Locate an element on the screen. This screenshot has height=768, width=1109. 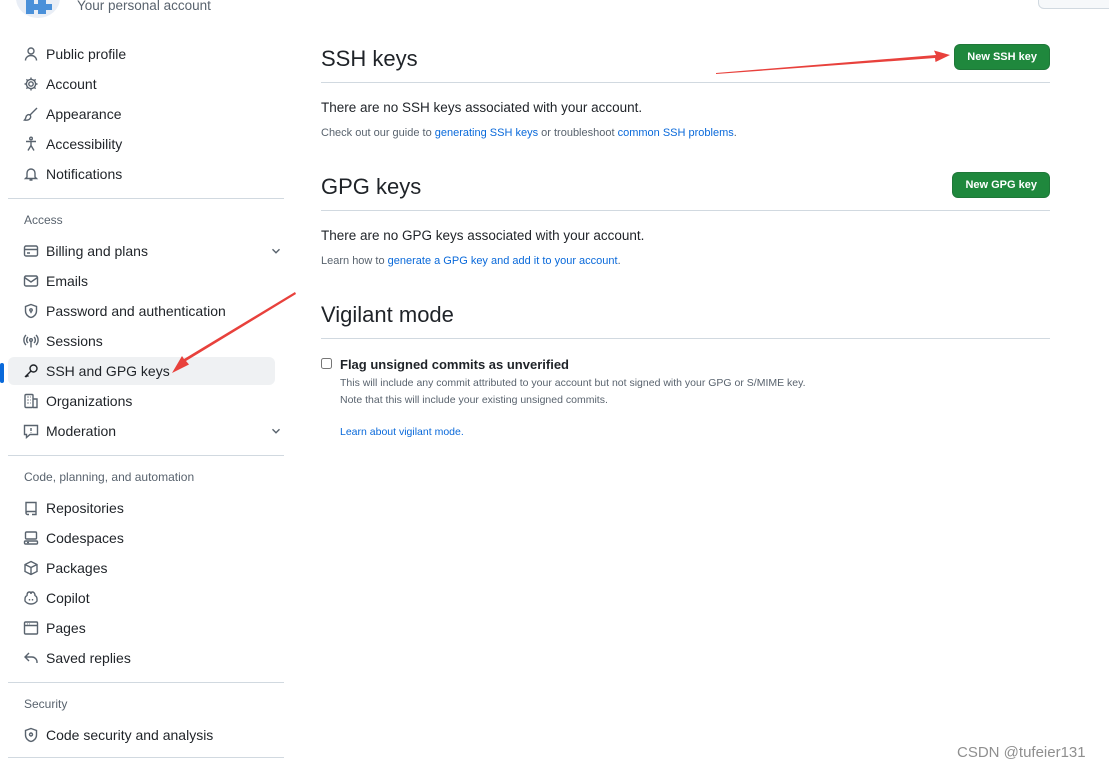
sidebar-item-label: Codespaces is located at coordinates (85, 538).